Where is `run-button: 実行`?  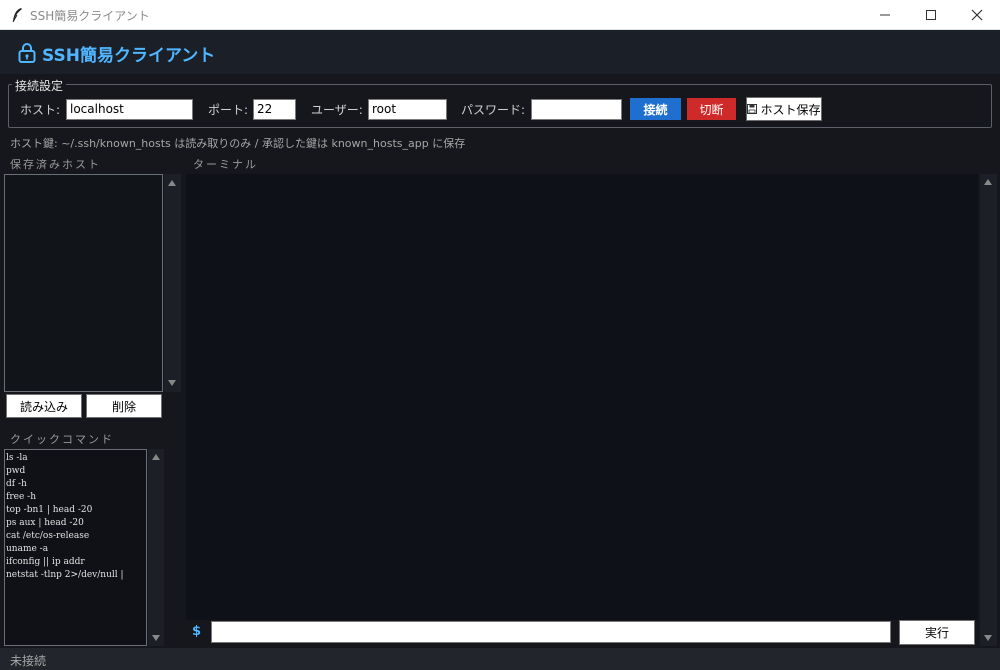
run-button: 実行 is located at coordinates (937, 632).